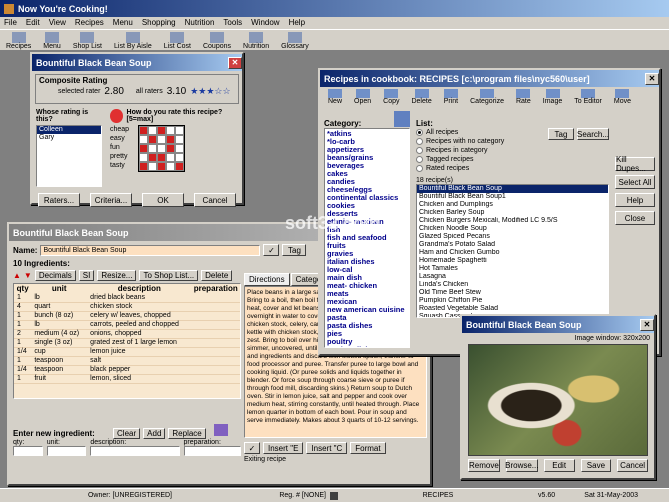 The height and width of the screenshot is (502, 669). What do you see at coordinates (161, 148) in the screenshot?
I see `rating-grid` at bounding box center [161, 148].